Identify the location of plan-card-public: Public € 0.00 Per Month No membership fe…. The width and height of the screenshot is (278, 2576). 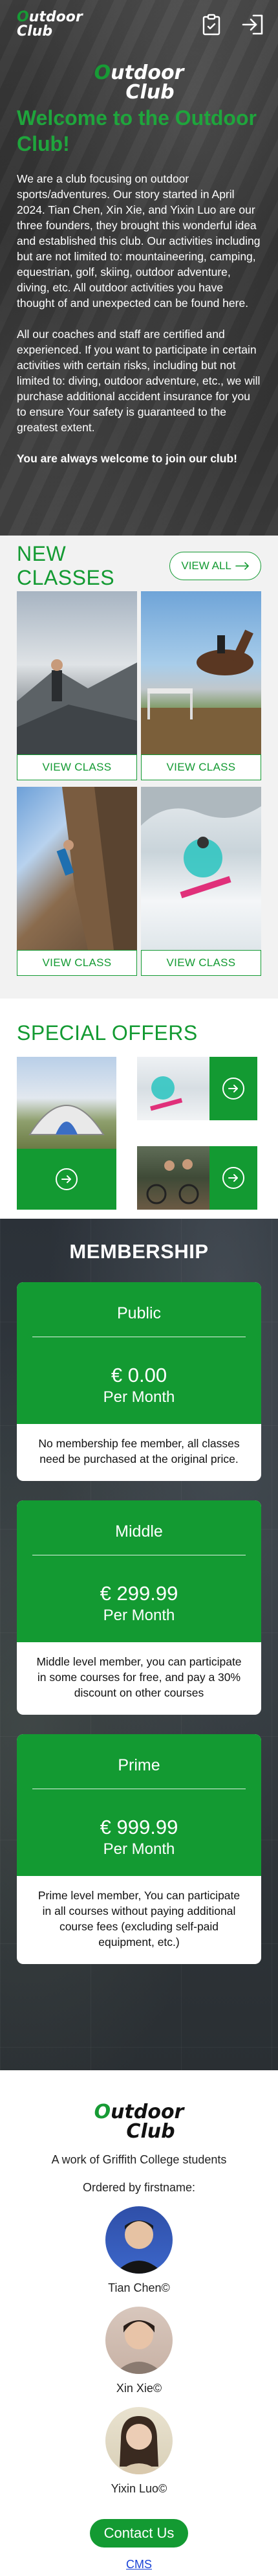
(139, 1381).